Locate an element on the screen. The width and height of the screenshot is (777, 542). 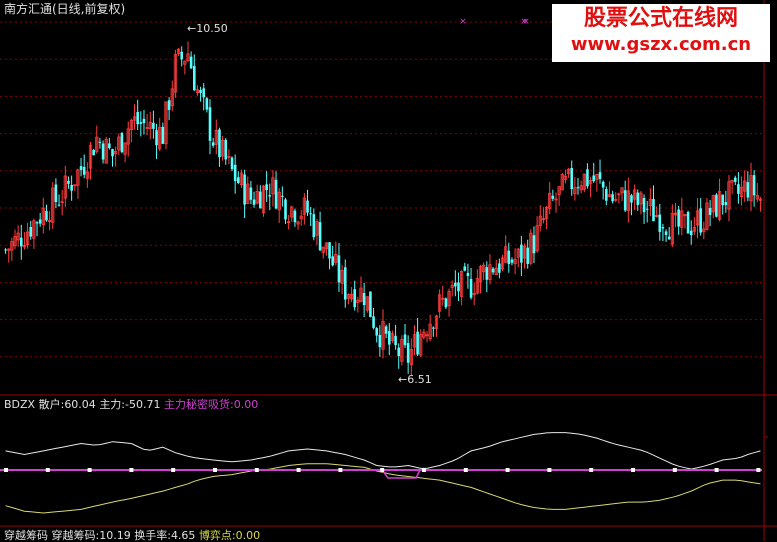
low-price-label: ←6.51 is located at coordinates (415, 379).